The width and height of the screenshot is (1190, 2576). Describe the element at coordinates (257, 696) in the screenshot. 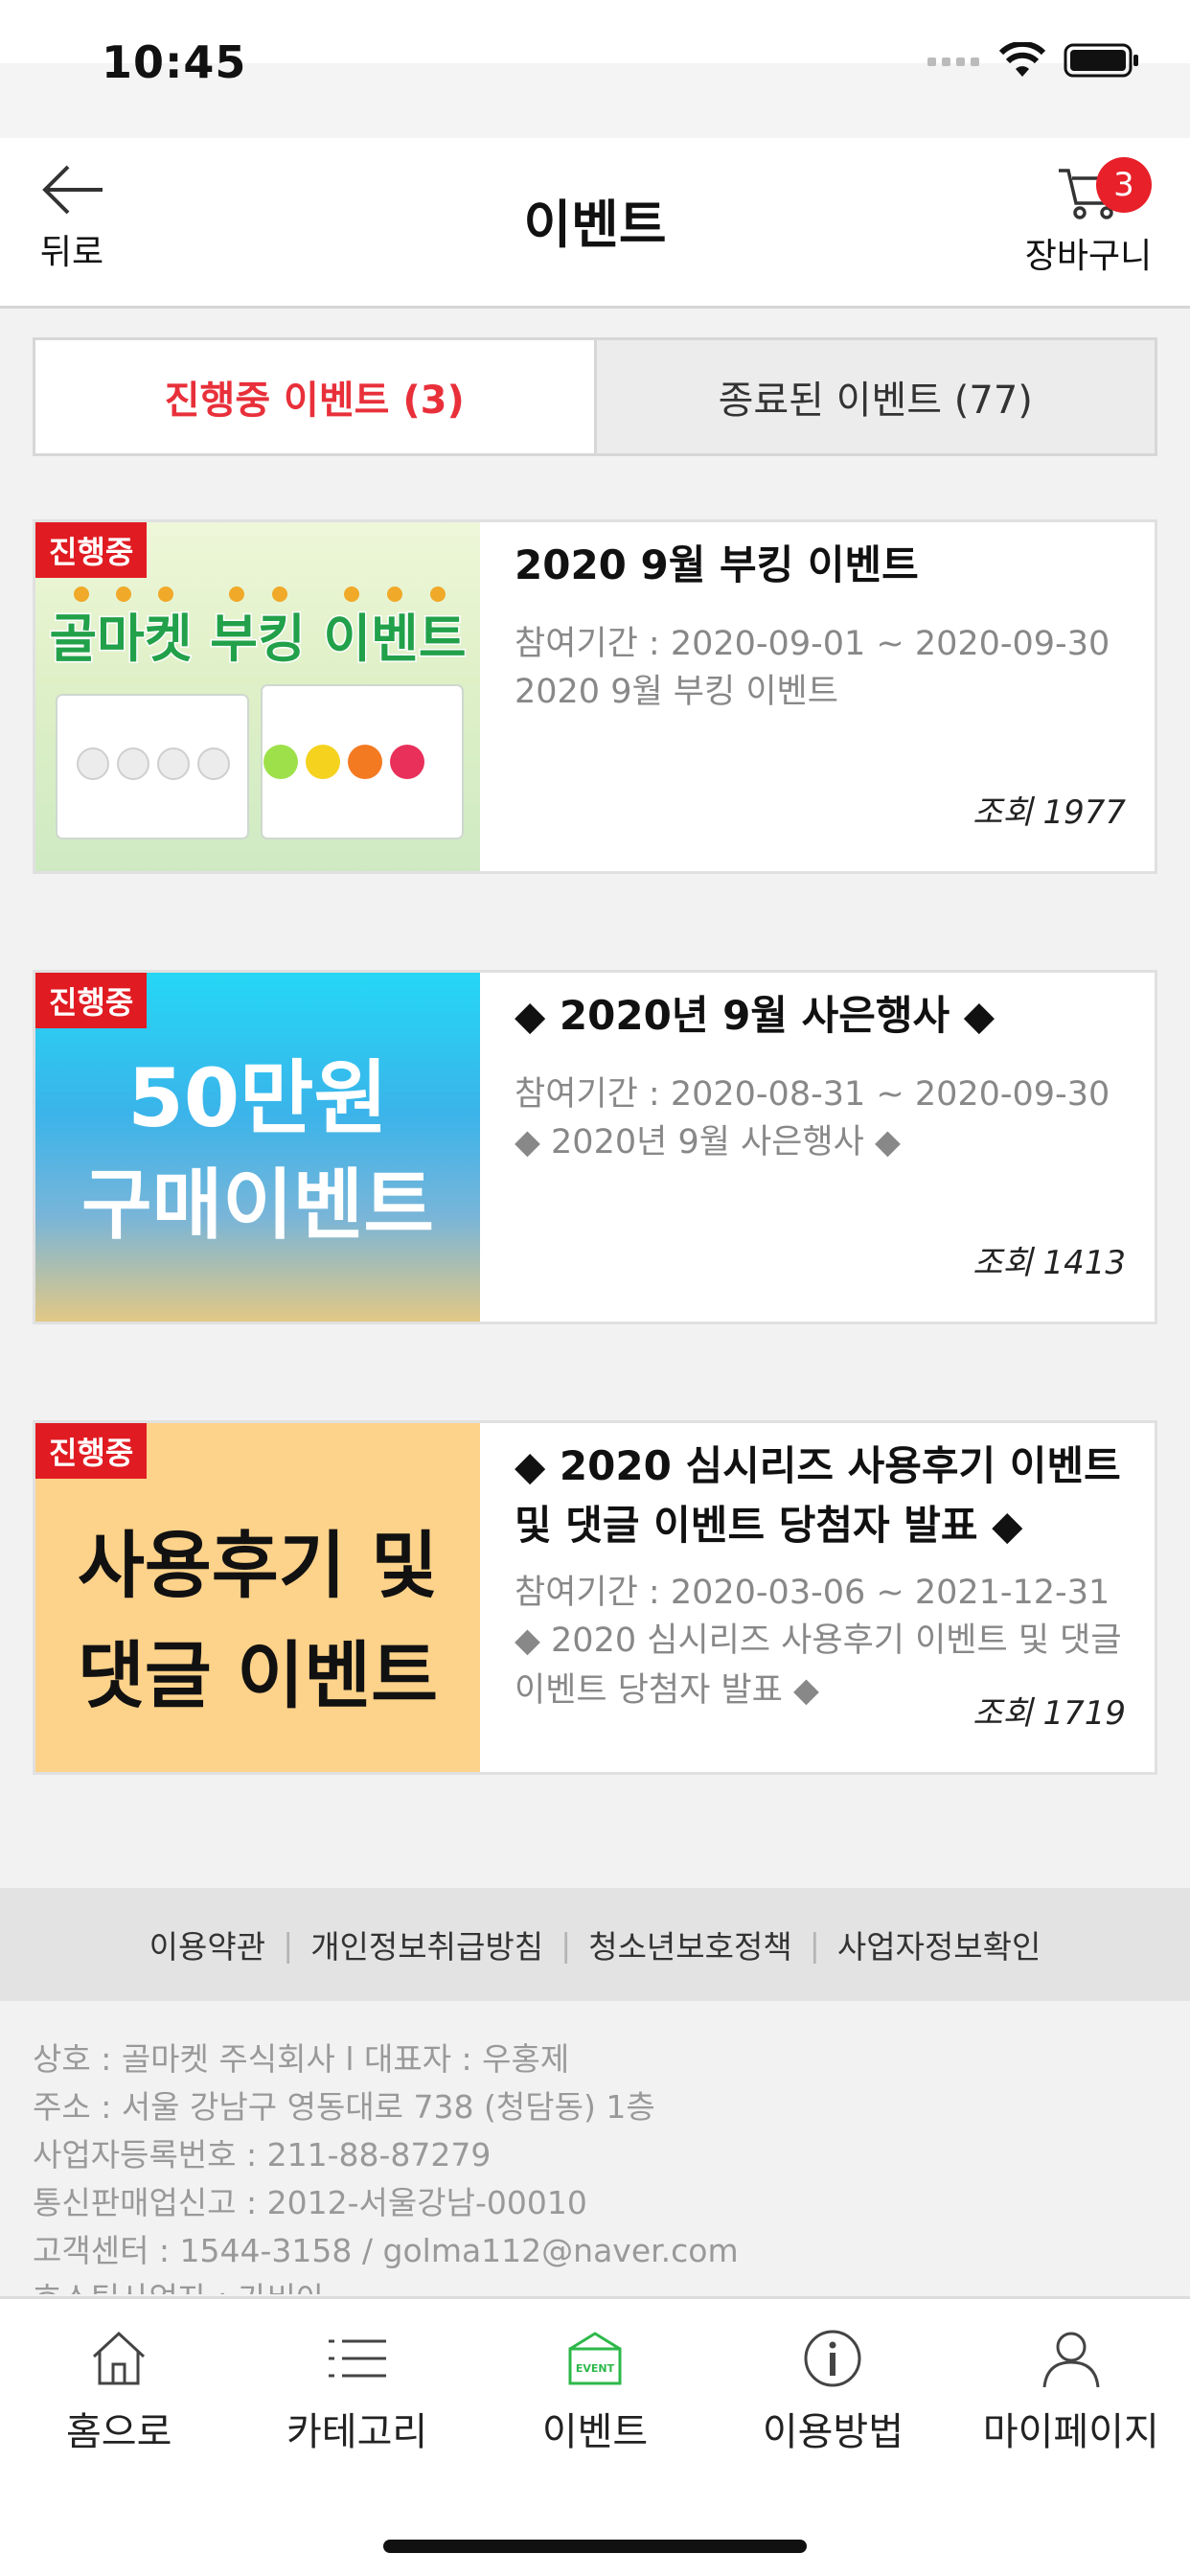

I see `event-thumbnail: 진행중 골마켓 부킹 이벤트` at that location.